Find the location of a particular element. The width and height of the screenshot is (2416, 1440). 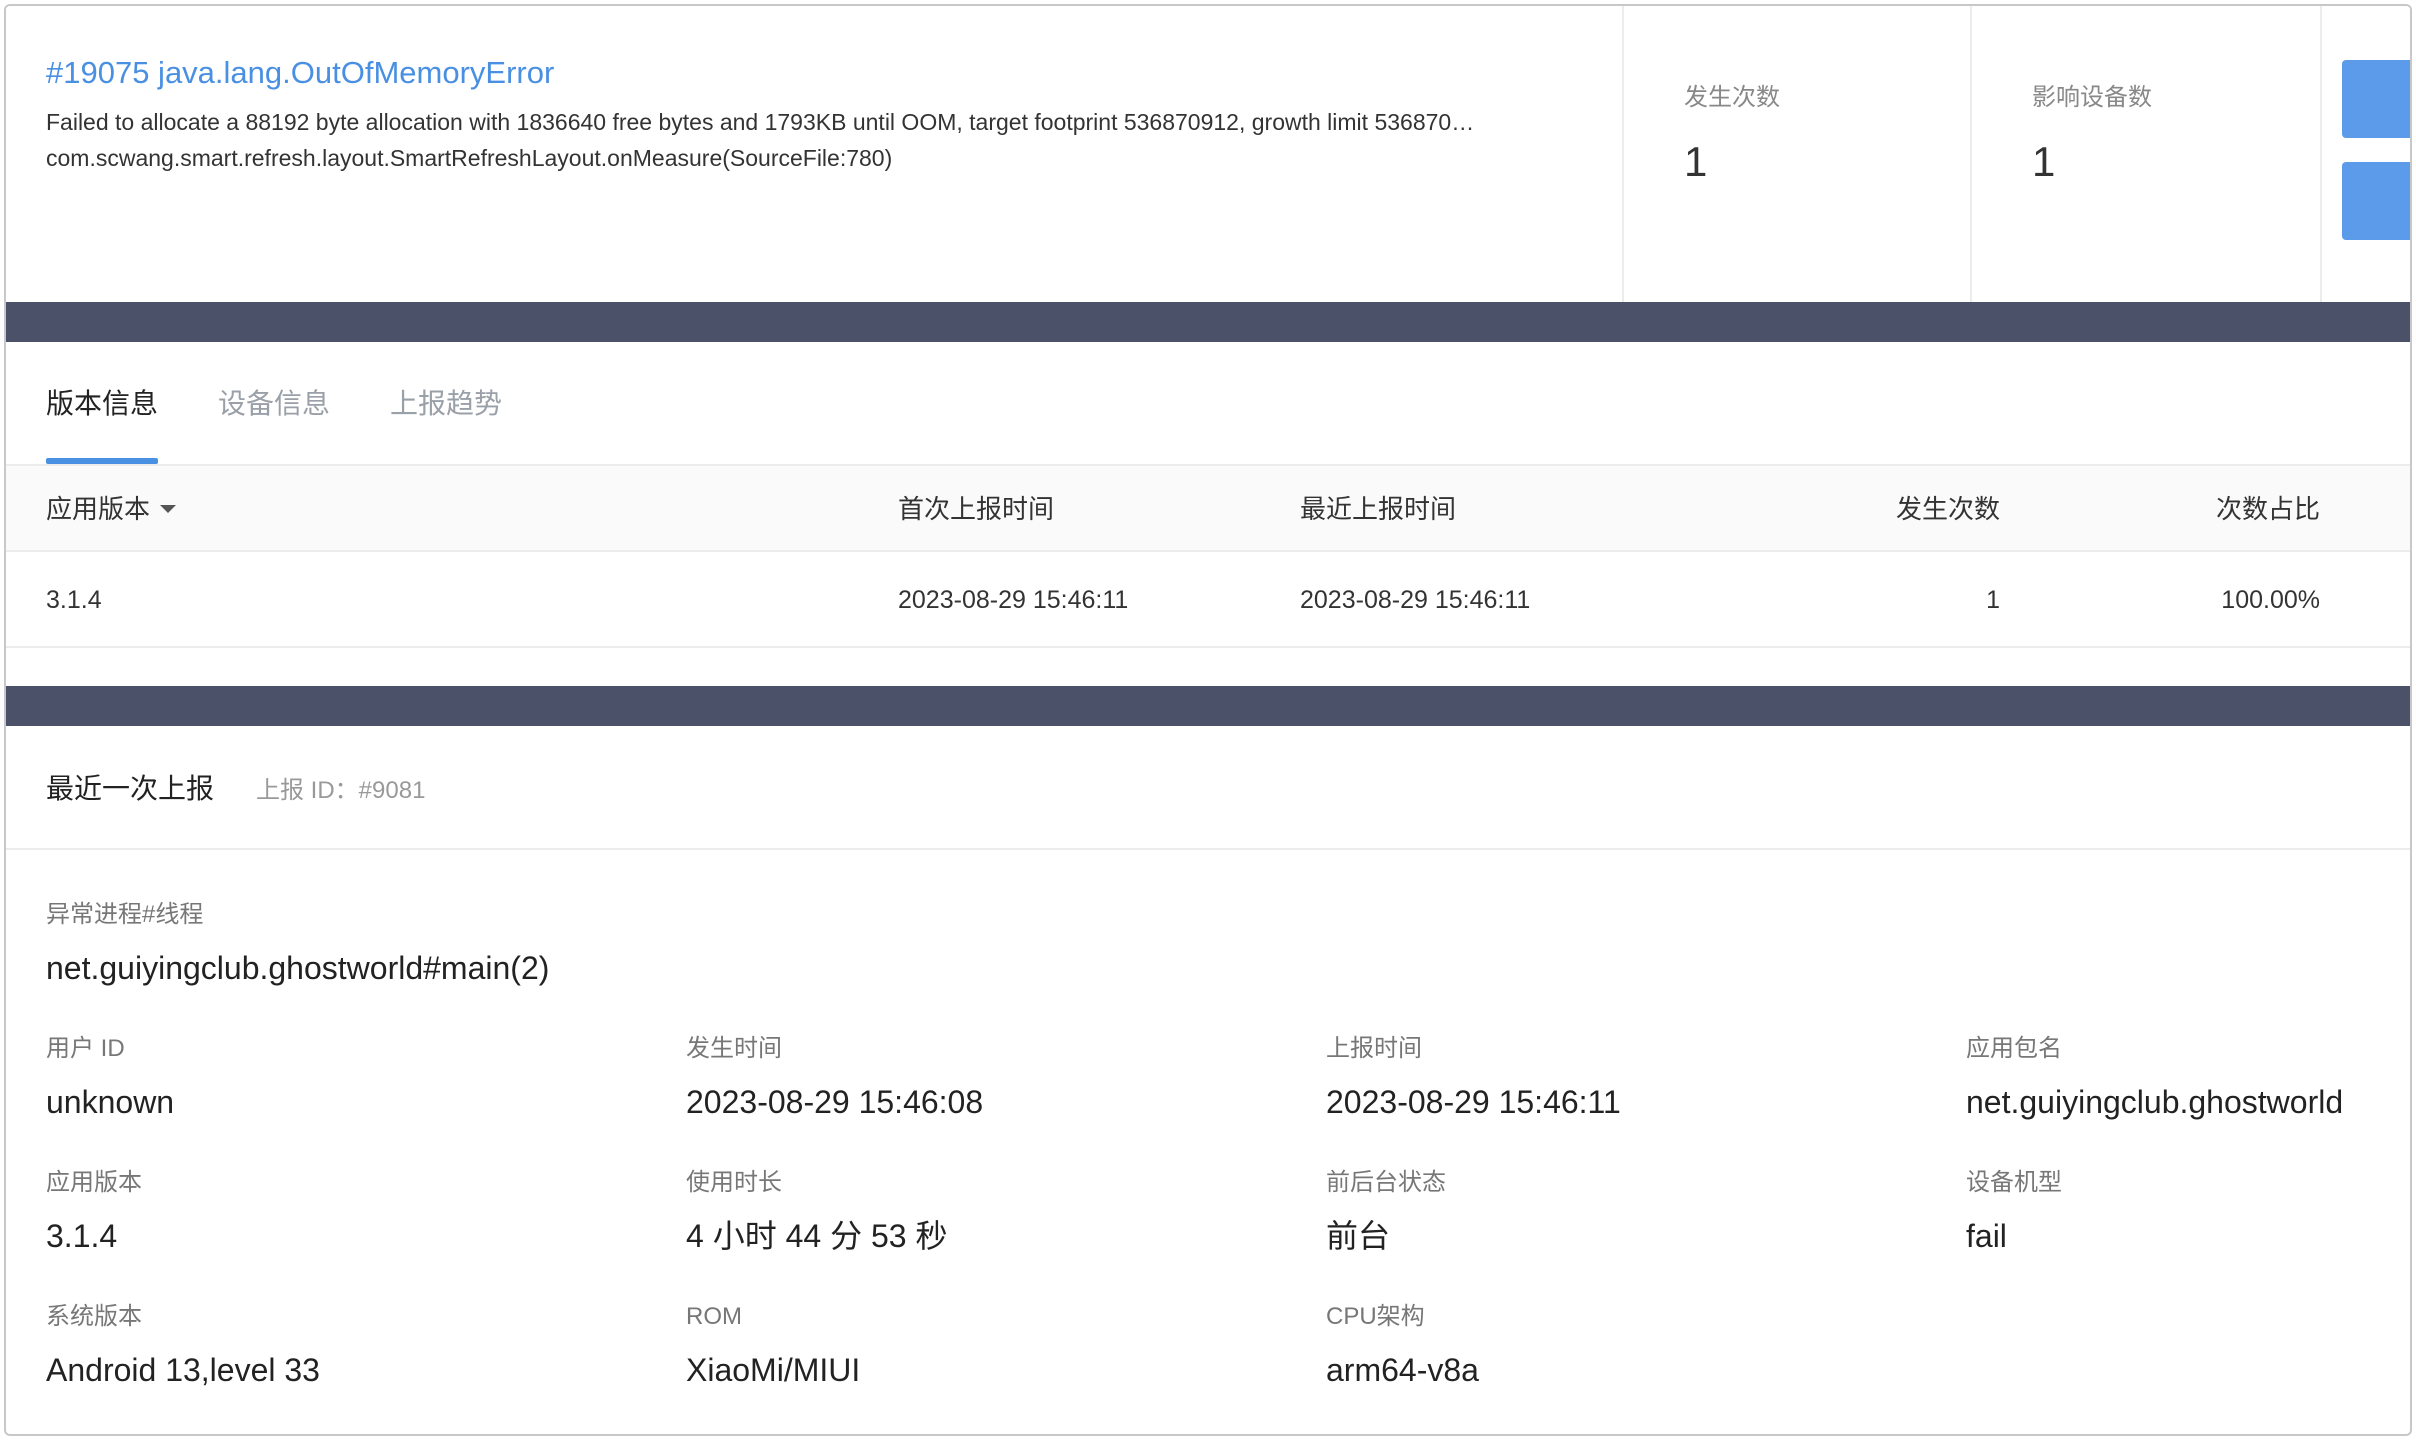

field-value: XiaoMi/MIUI is located at coordinates (773, 1370).